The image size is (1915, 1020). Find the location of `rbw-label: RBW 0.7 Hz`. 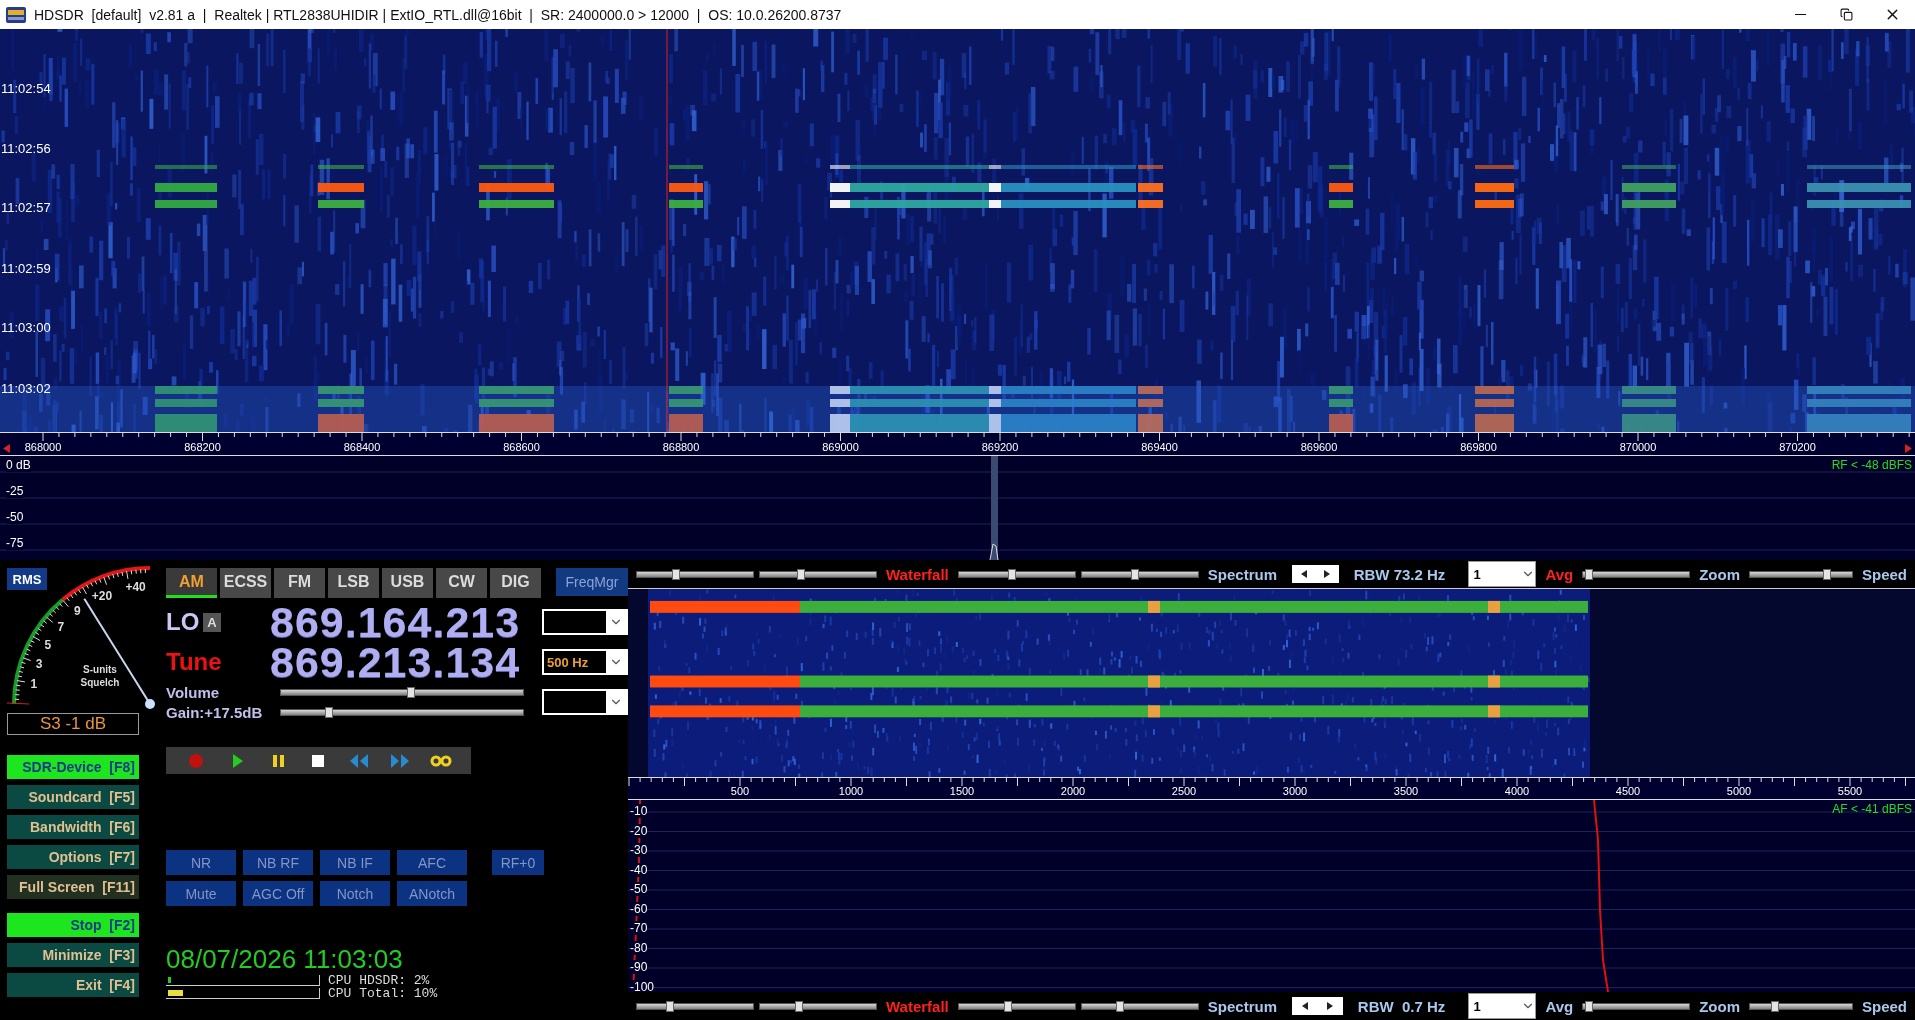

rbw-label: RBW 0.7 Hz is located at coordinates (1401, 1006).